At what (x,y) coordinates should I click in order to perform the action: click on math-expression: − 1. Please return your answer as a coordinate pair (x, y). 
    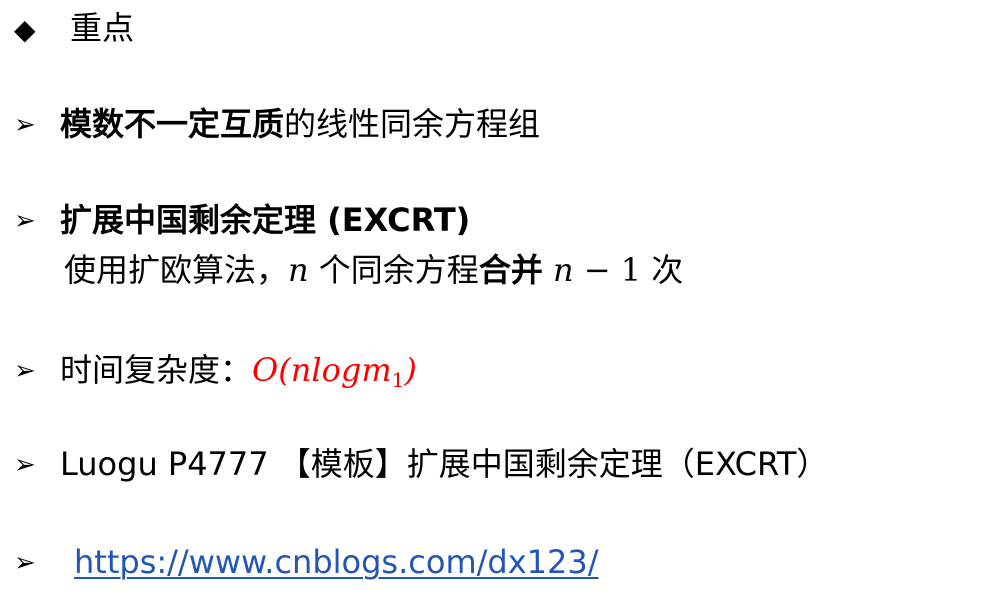
    Looking at the image, I should click on (607, 270).